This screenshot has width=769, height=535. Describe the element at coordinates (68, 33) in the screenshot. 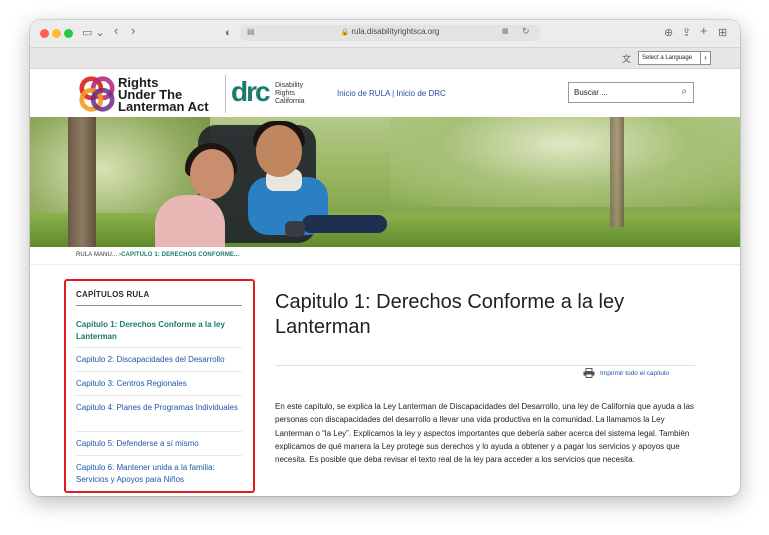

I see `zoom-window-button` at that location.